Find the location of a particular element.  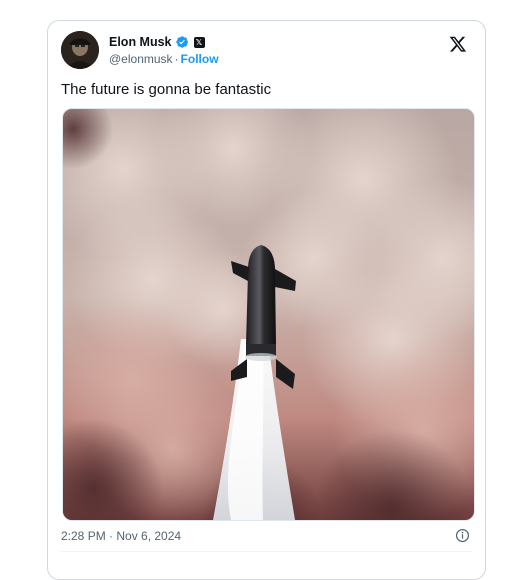

avatar-image is located at coordinates (80, 50).